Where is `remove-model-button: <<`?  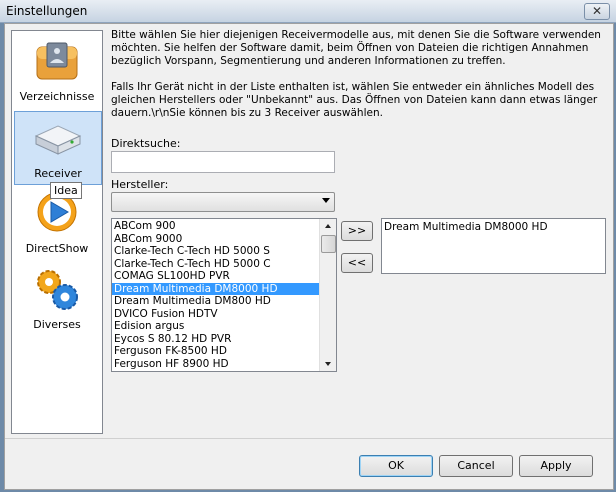 remove-model-button: << is located at coordinates (357, 263).